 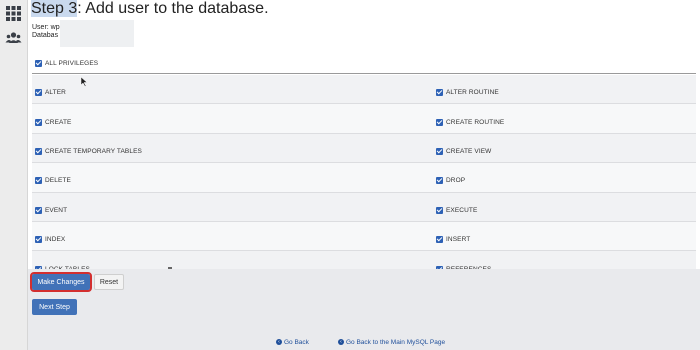 I want to click on privilege-item-alter: ALTER, so click(x=50, y=93).